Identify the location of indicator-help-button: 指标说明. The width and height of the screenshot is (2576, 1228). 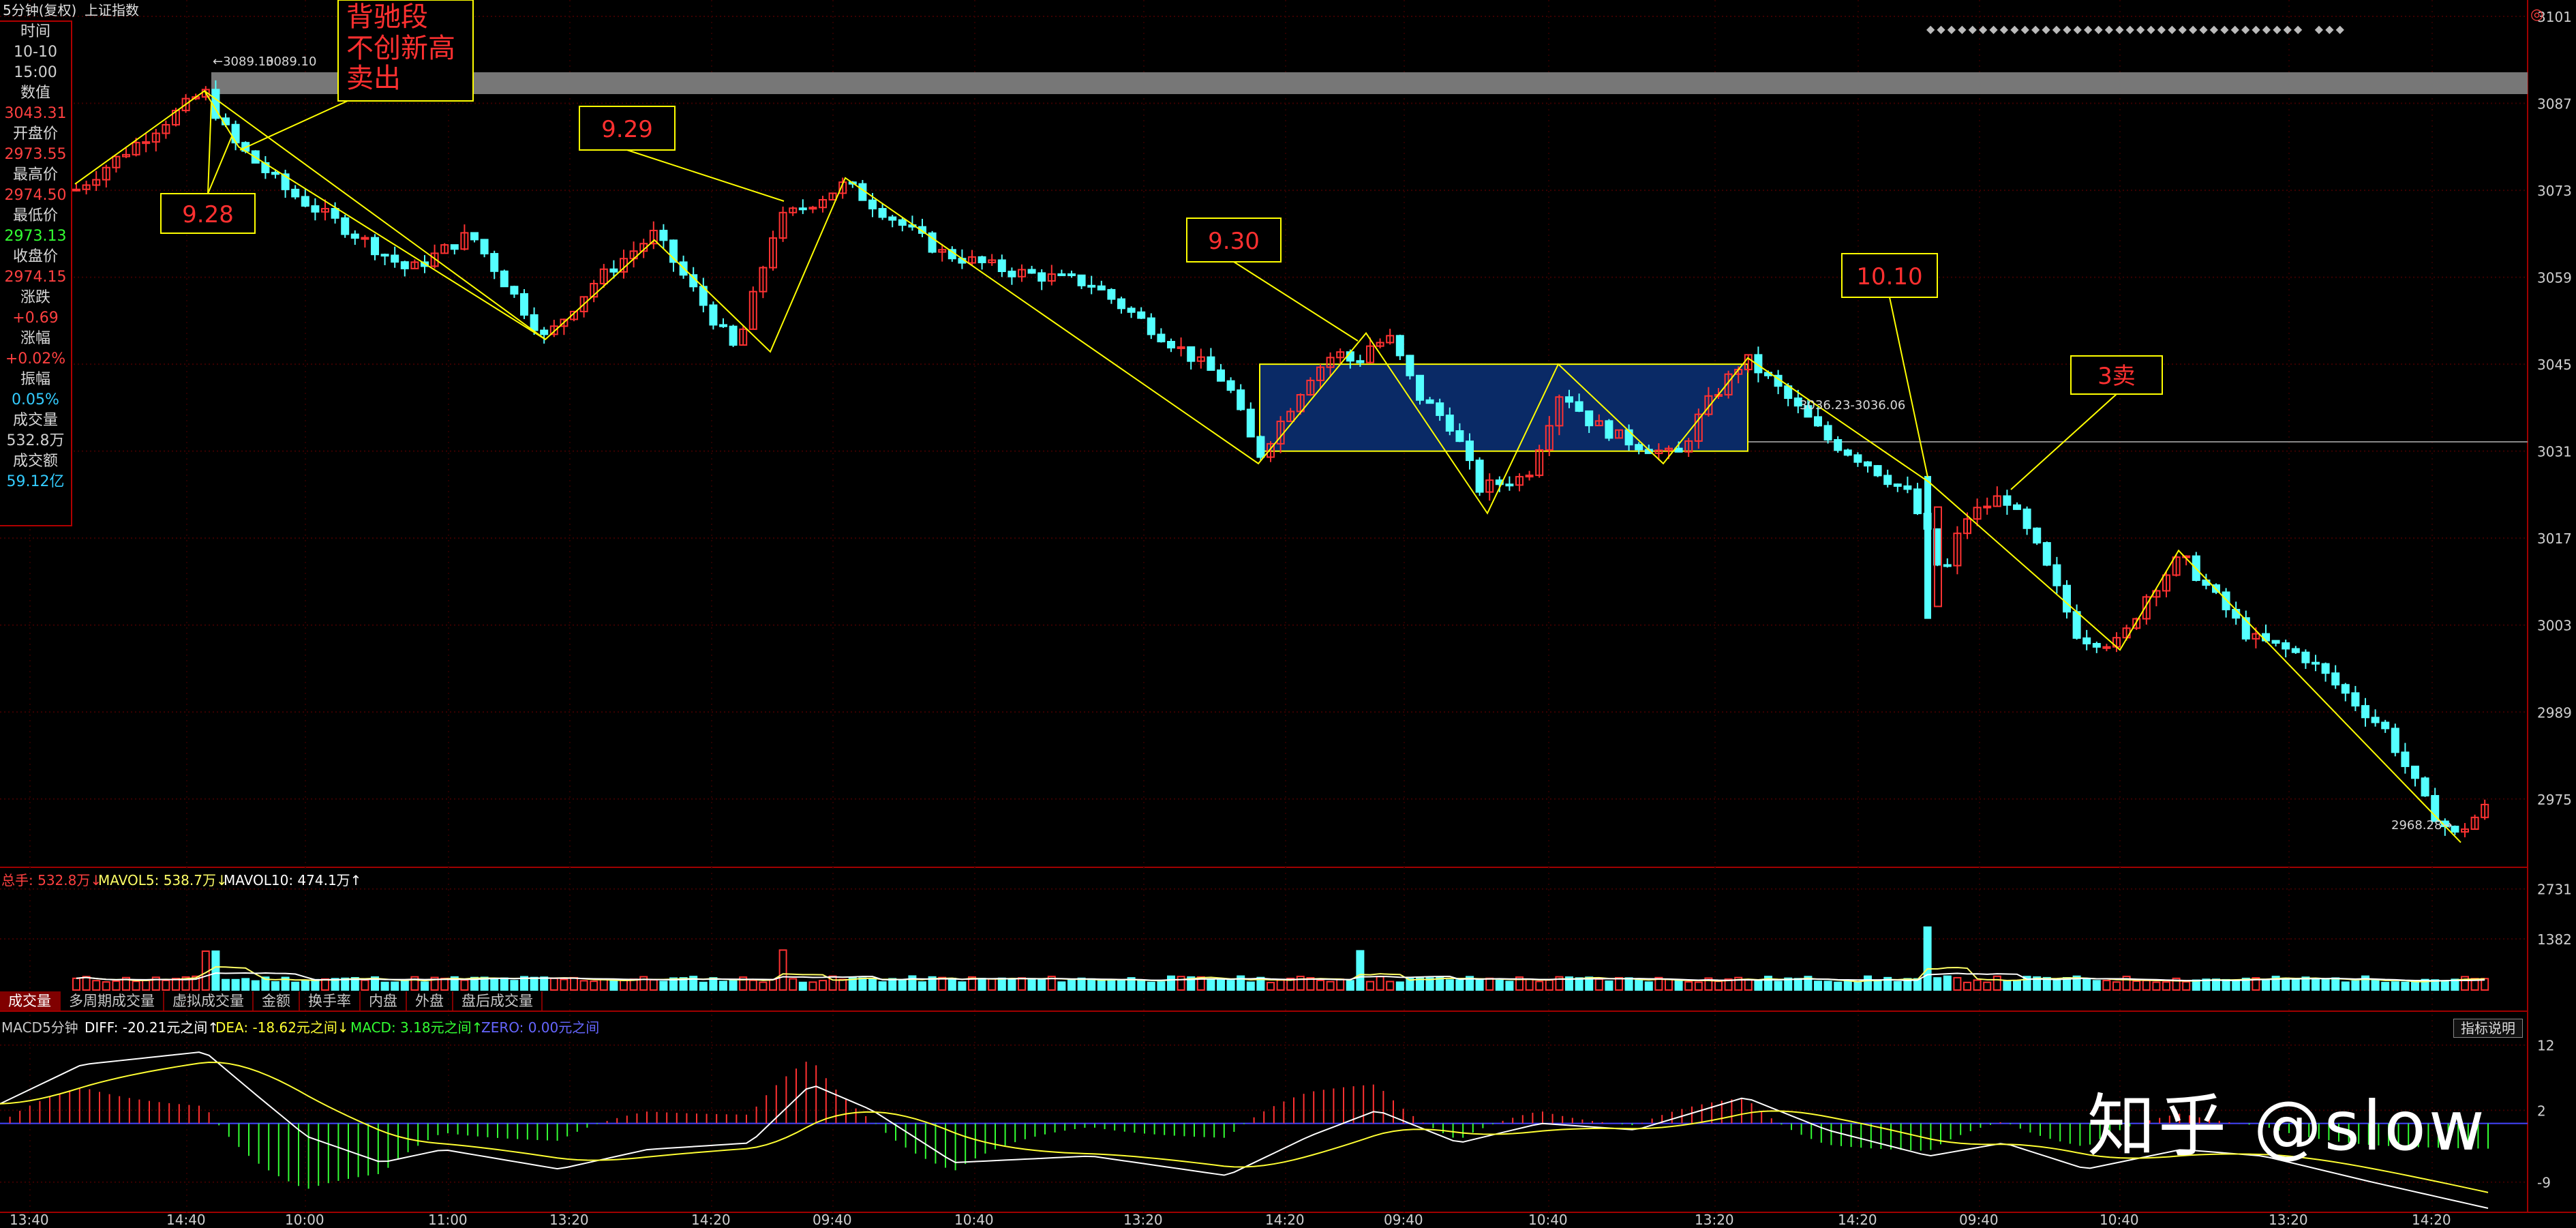
(2488, 1028).